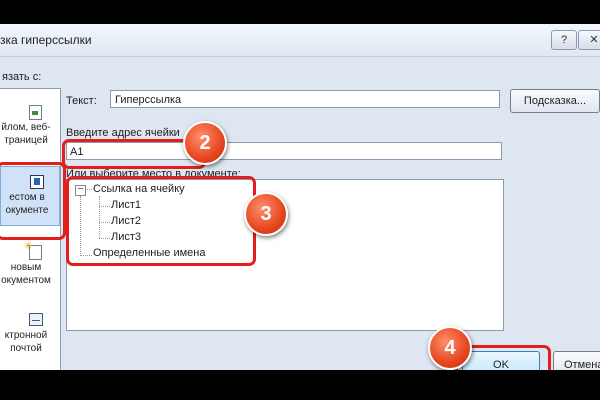 Image resolution: width=600 pixels, height=400 pixels. I want to click on close-button: ✕, so click(589, 40).